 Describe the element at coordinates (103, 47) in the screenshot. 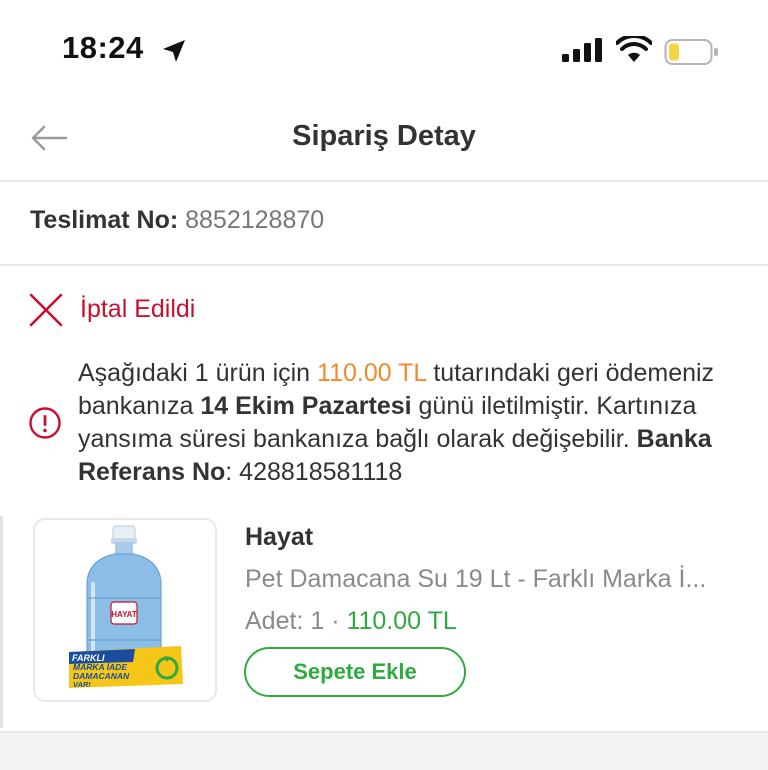

I see `status-time: 18:24` at that location.